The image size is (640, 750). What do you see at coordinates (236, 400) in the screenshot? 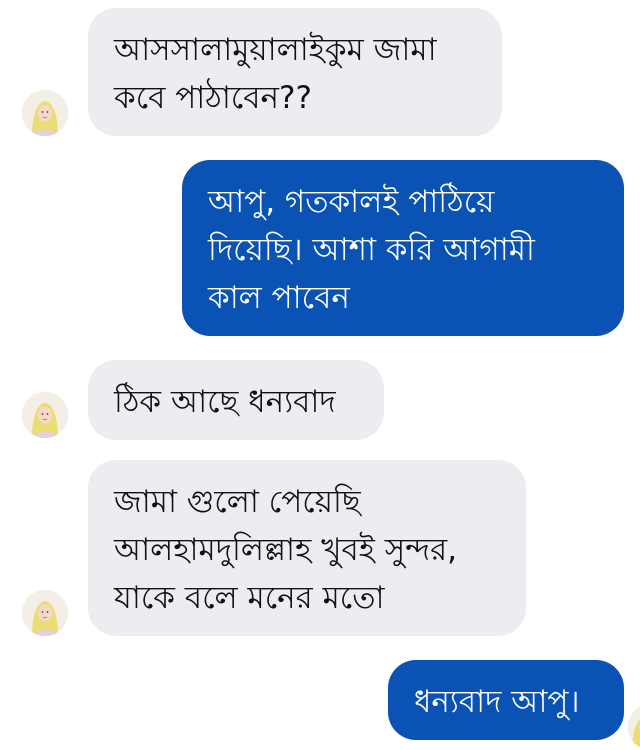
I see `message-bubble-incoming: ঠিক আছে ধন্যবাদ` at bounding box center [236, 400].